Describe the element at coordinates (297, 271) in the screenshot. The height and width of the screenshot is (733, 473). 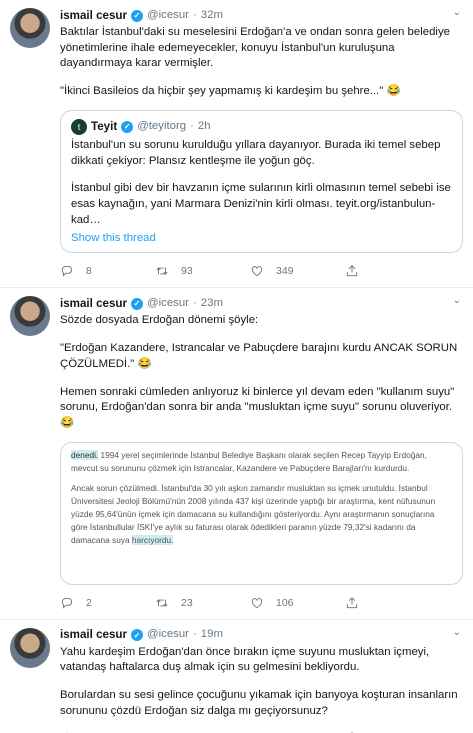
I see `like-button: 349` at that location.